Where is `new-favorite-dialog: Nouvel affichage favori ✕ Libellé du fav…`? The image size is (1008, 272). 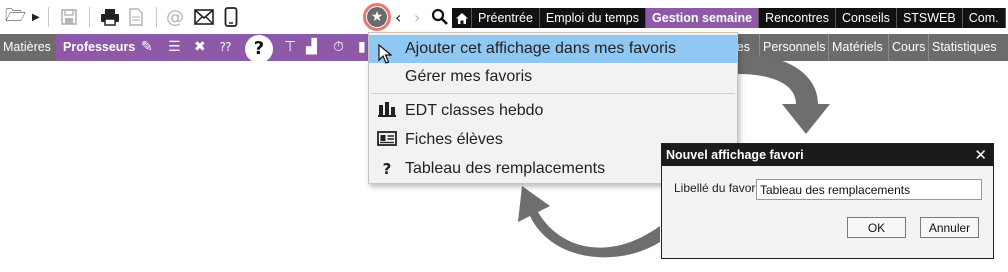
new-favorite-dialog: Nouvel affichage favori ✕ Libellé du fav… is located at coordinates (827, 201).